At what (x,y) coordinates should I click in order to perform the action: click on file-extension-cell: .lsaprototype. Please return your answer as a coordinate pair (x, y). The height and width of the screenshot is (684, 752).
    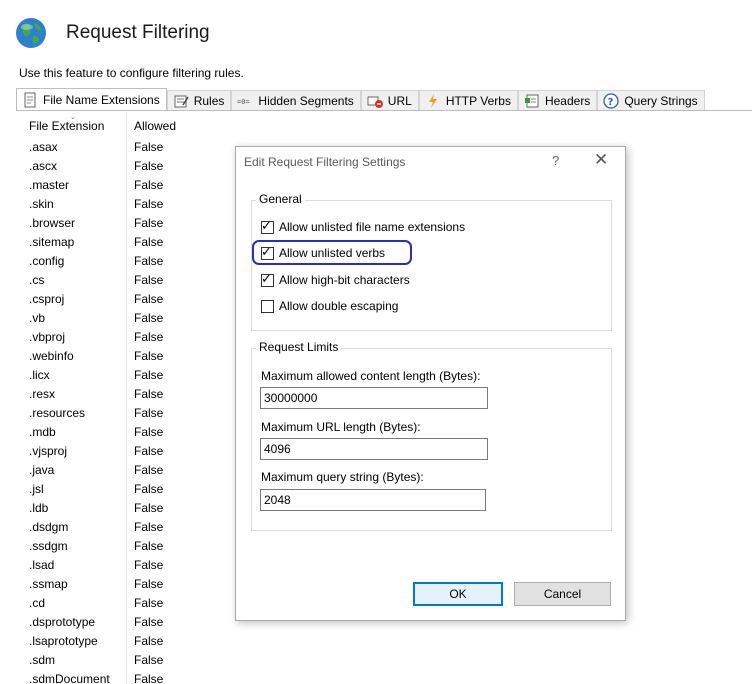
    Looking at the image, I should click on (63, 641).